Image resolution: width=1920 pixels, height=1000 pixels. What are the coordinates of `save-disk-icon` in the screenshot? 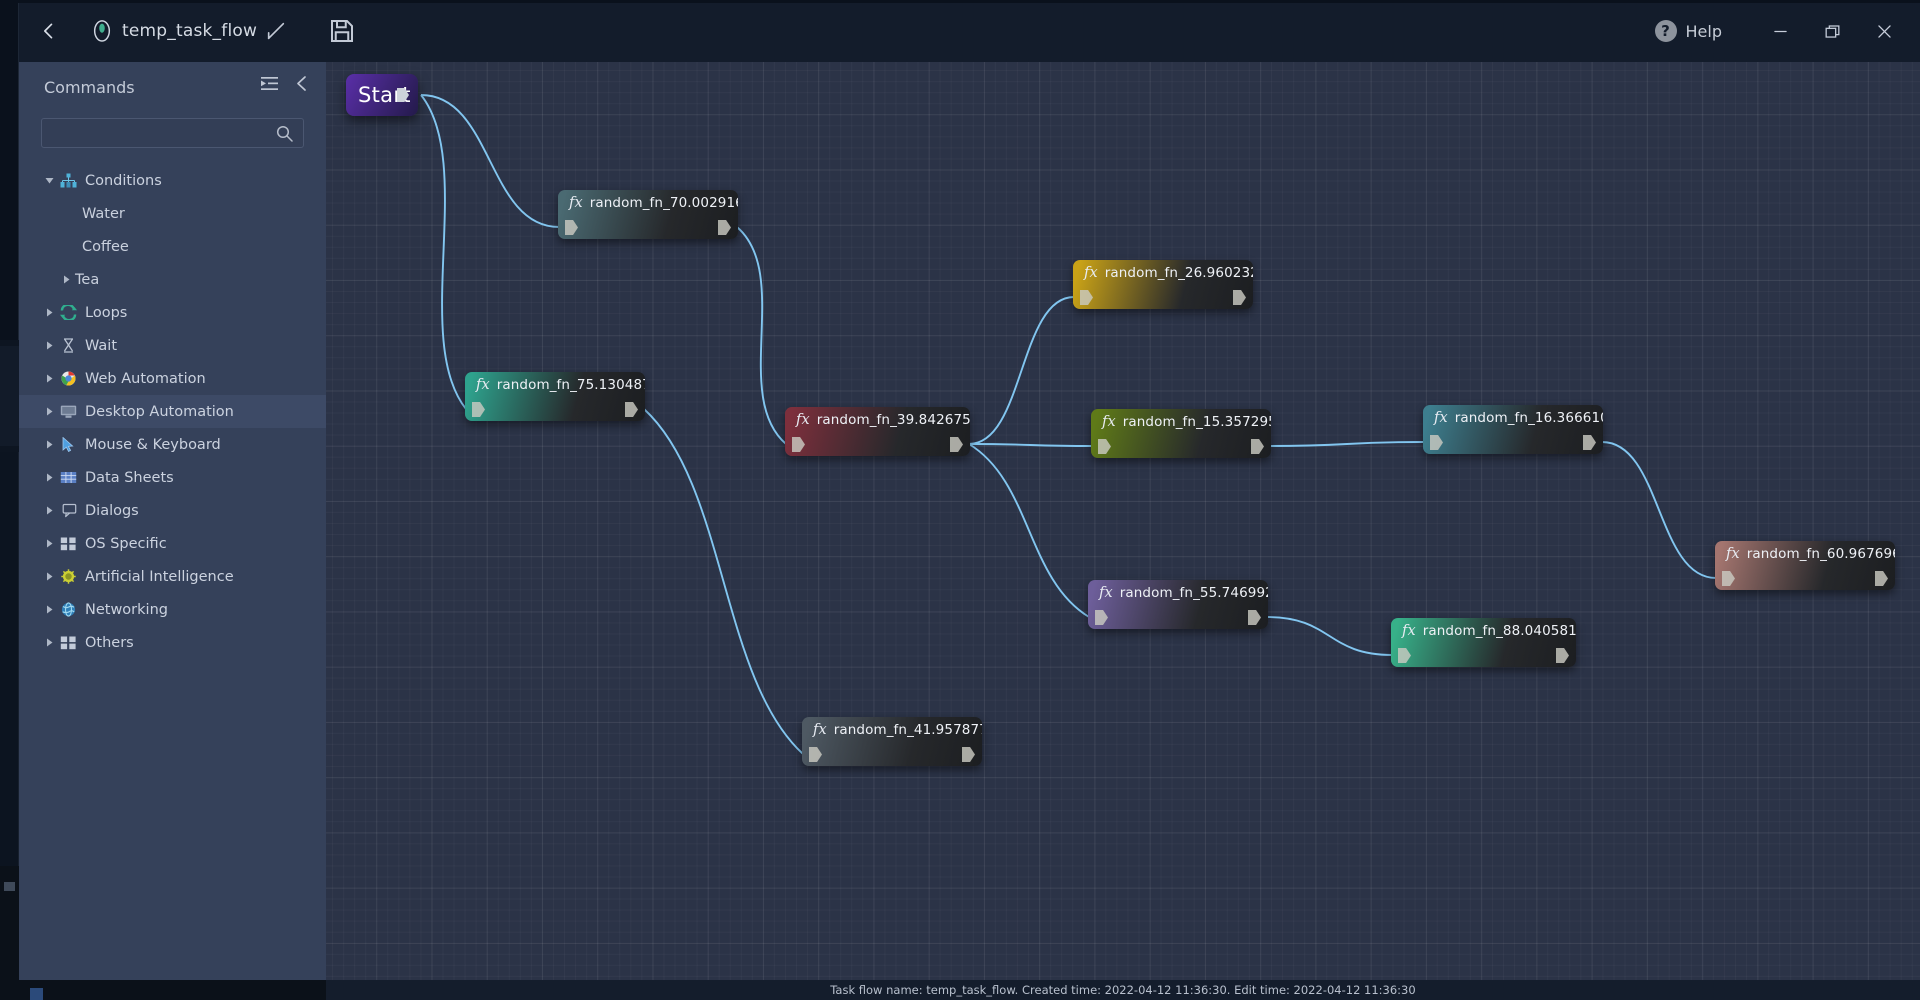 It's located at (342, 31).